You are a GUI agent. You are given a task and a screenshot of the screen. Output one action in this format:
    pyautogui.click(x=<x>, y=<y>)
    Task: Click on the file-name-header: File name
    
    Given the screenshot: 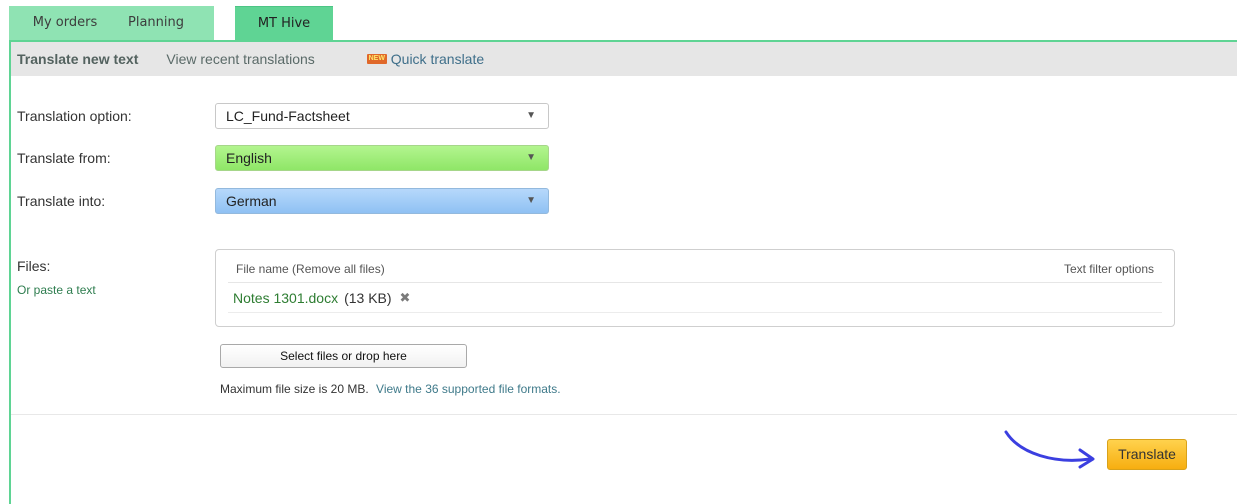 What is the action you would take?
    pyautogui.click(x=262, y=269)
    